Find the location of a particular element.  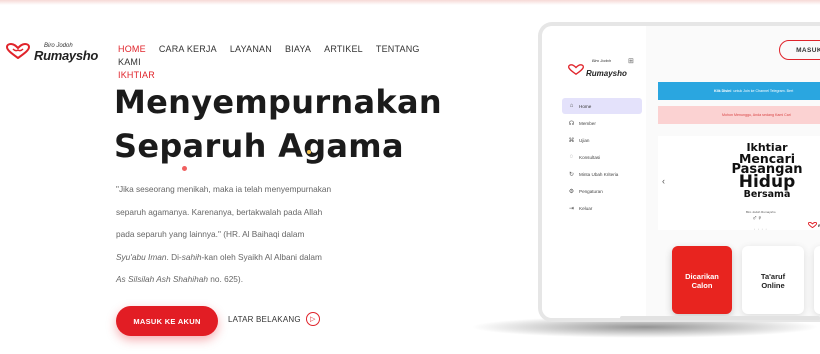

login-button: MASUK KE AKUN is located at coordinates (167, 321).